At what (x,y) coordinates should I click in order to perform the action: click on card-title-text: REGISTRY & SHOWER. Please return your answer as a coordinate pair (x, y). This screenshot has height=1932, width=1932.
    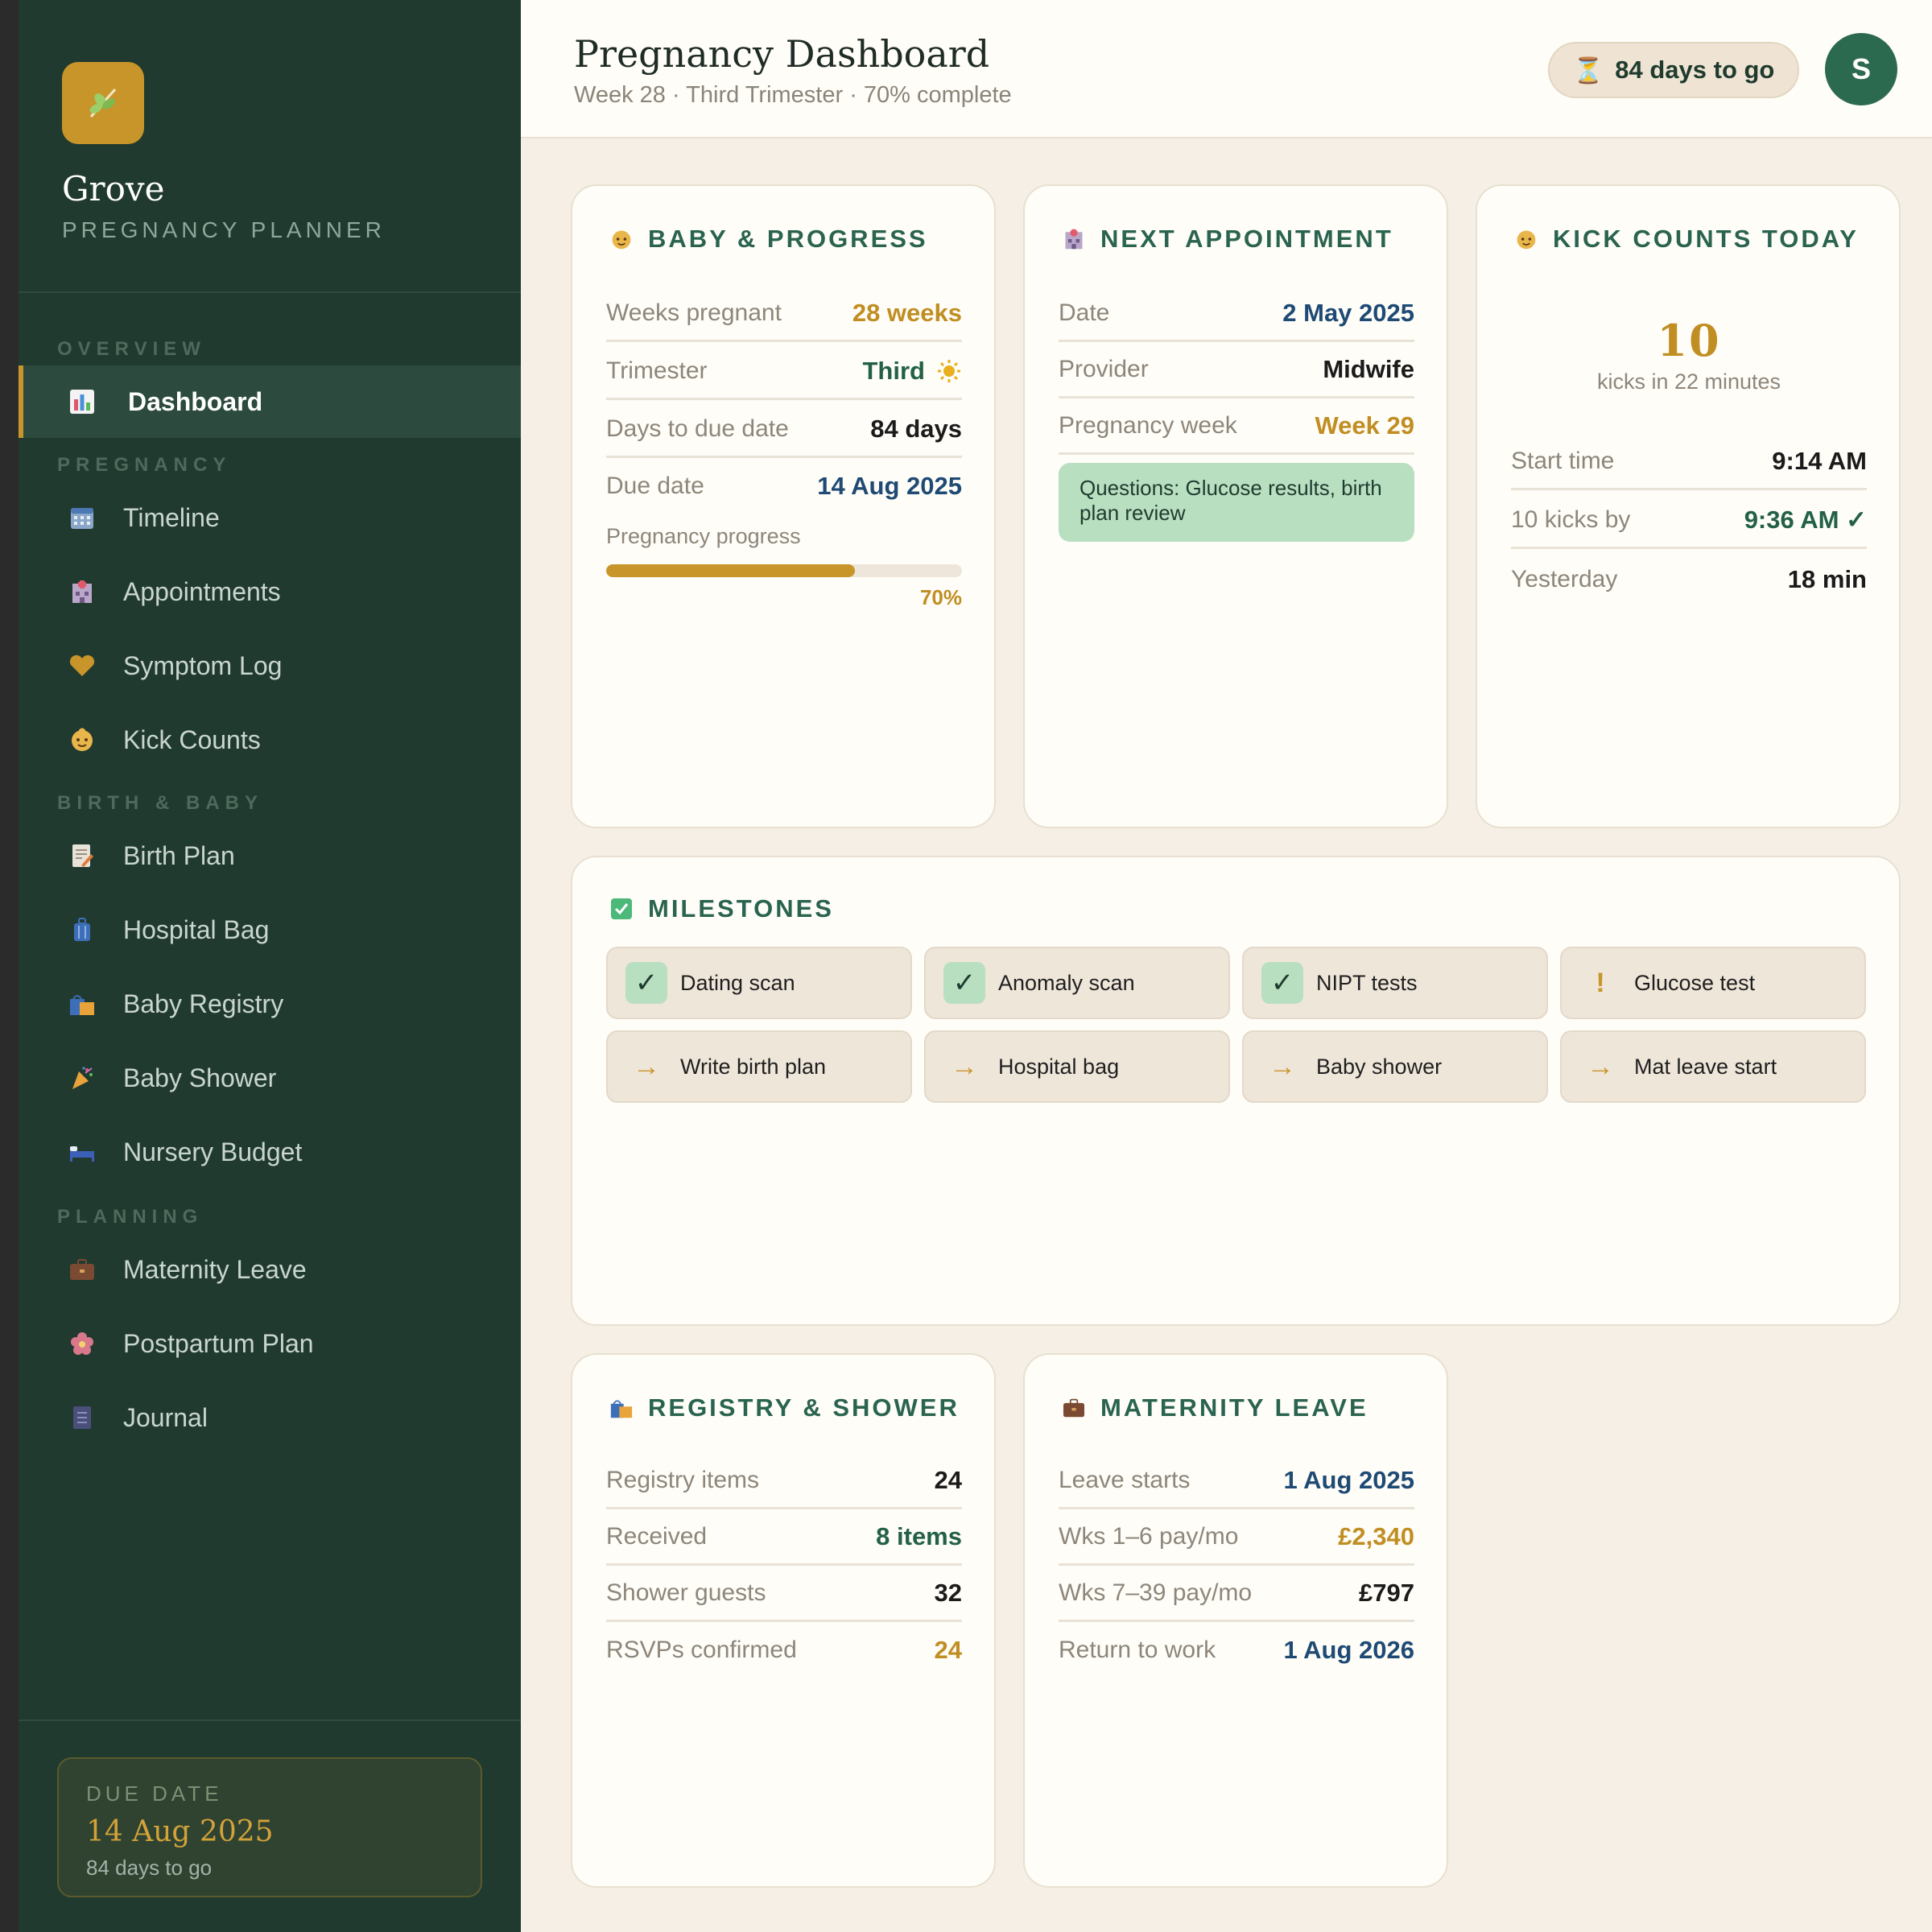
    Looking at the image, I should click on (804, 1407).